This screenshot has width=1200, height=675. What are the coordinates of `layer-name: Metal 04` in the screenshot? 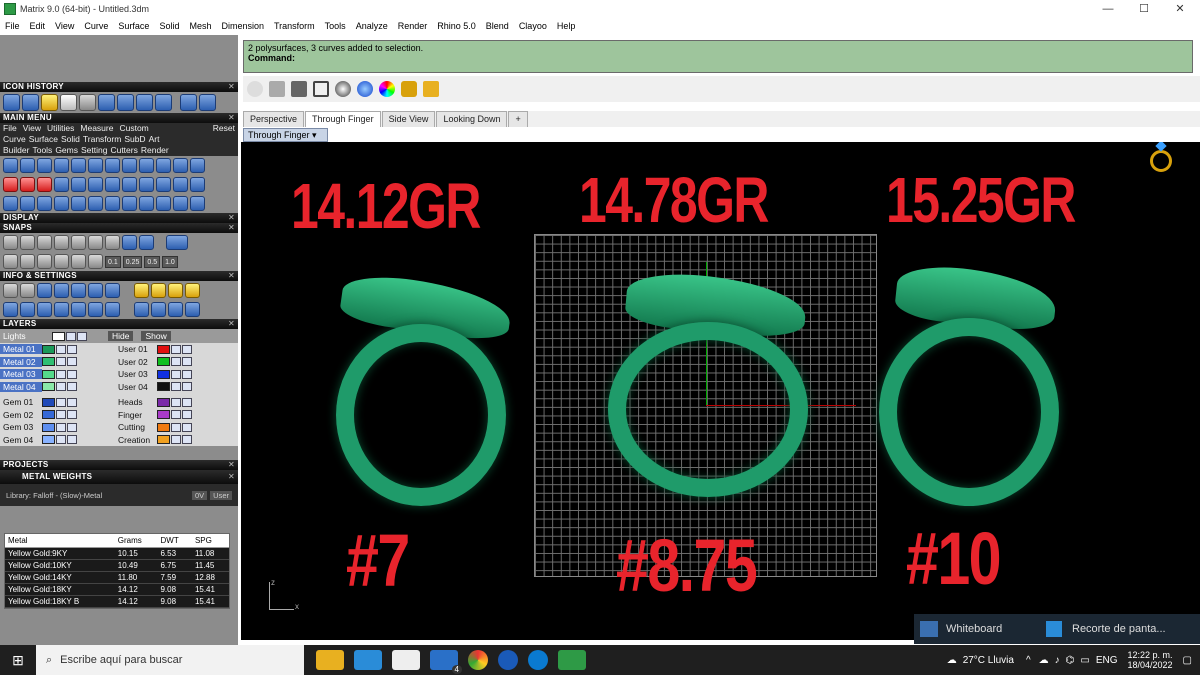 It's located at (21, 386).